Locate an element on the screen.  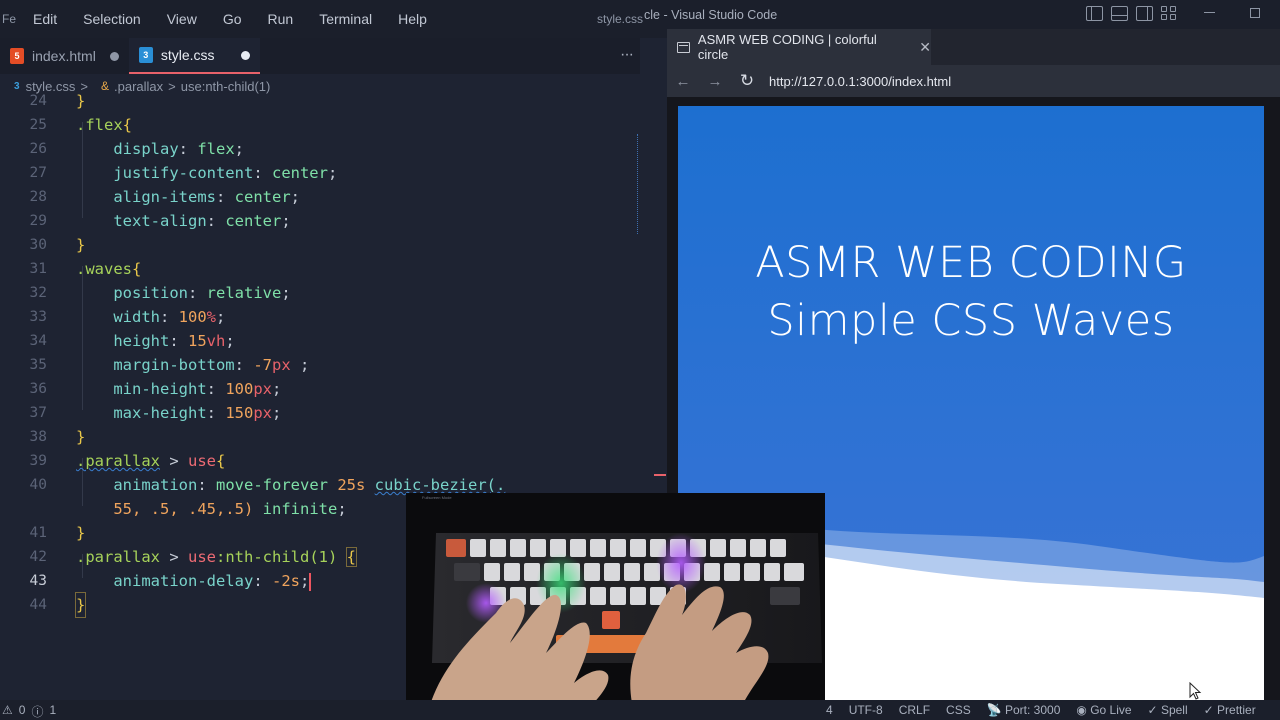
layout-controls is located at coordinates (1132, 13).